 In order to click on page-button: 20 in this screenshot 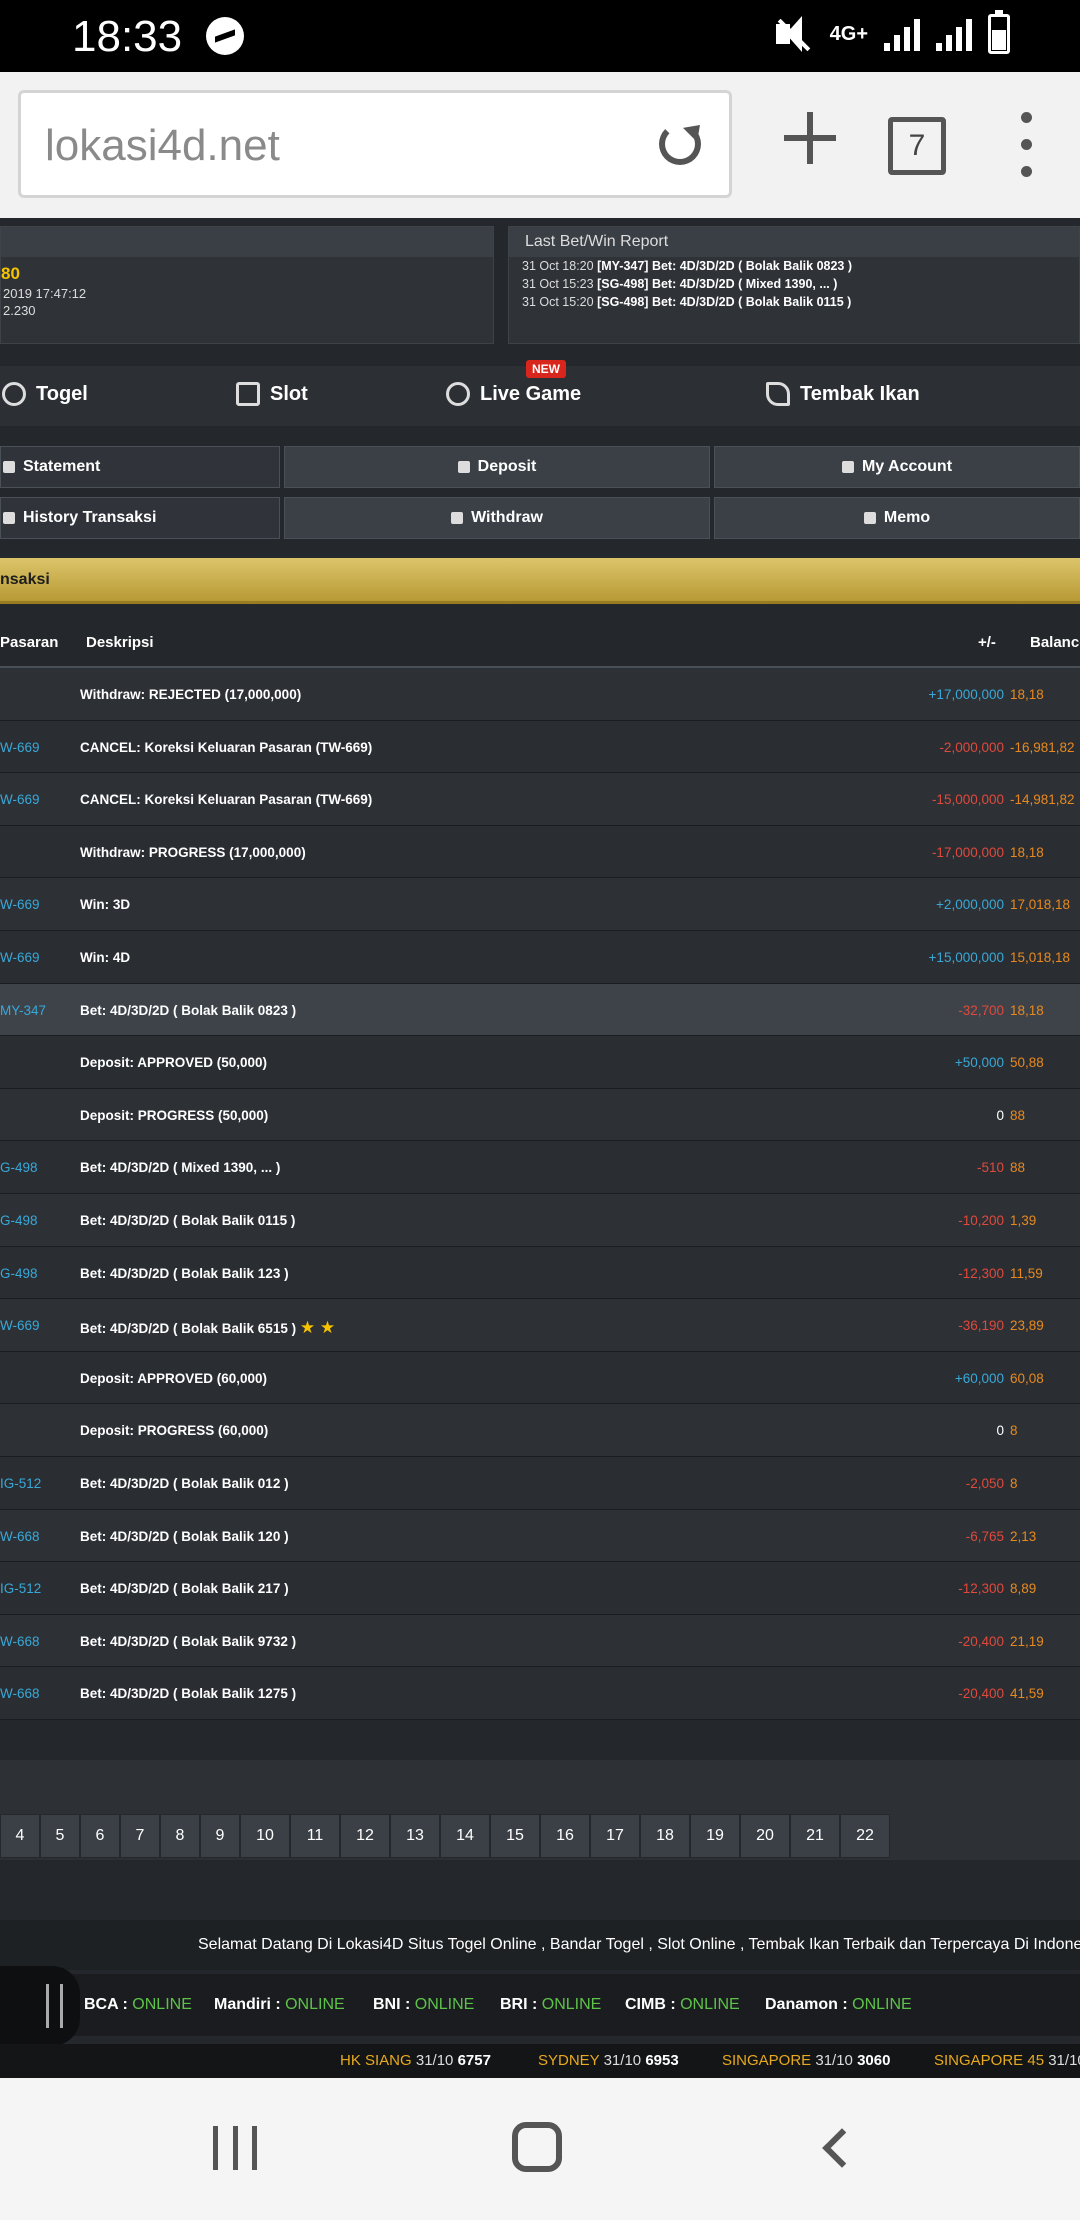, I will do `click(765, 1836)`.